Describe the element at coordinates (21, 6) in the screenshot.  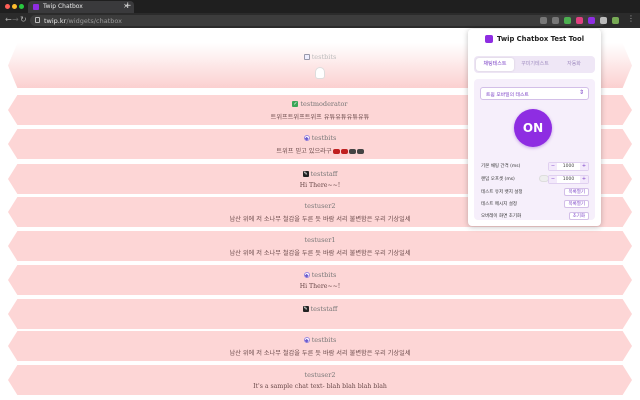
I see `zoom-window-icon` at that location.